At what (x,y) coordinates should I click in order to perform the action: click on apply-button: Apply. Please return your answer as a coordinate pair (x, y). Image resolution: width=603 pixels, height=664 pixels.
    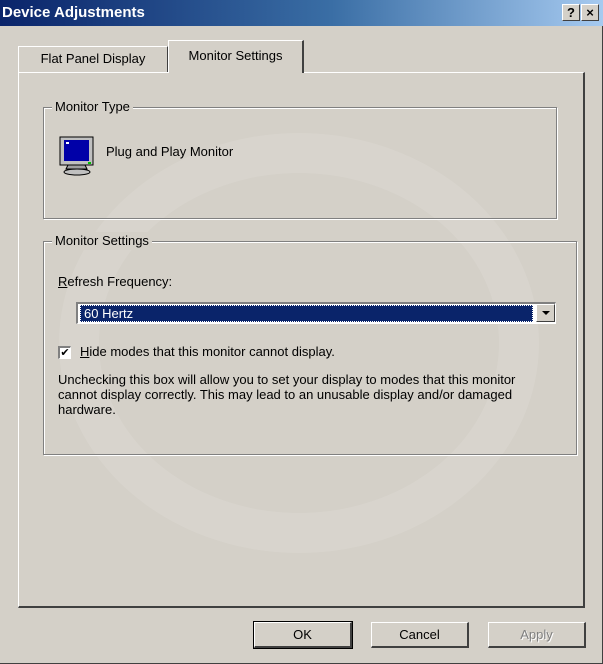
    Looking at the image, I should click on (537, 635).